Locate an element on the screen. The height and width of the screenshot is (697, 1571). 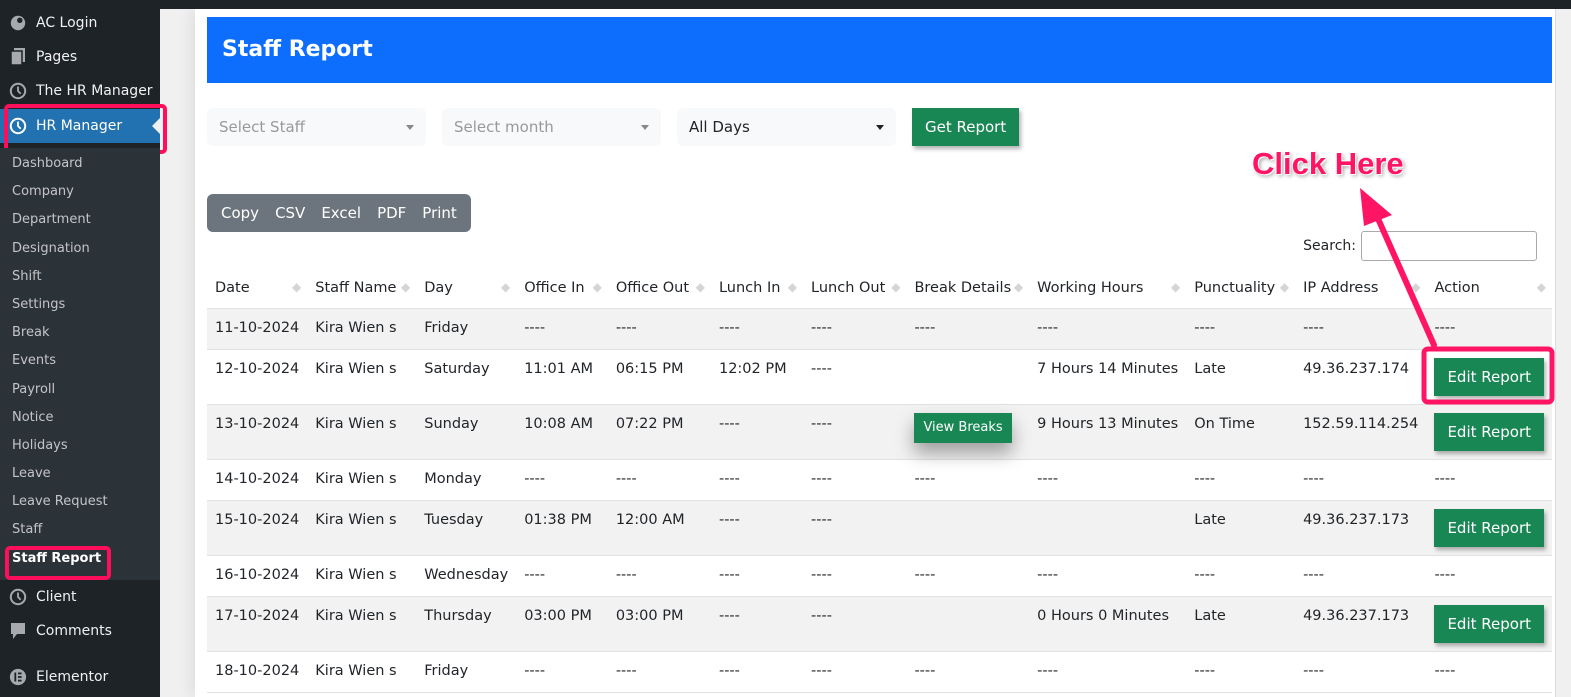
sidebar-item-label: HR Manager is located at coordinates (79, 126).